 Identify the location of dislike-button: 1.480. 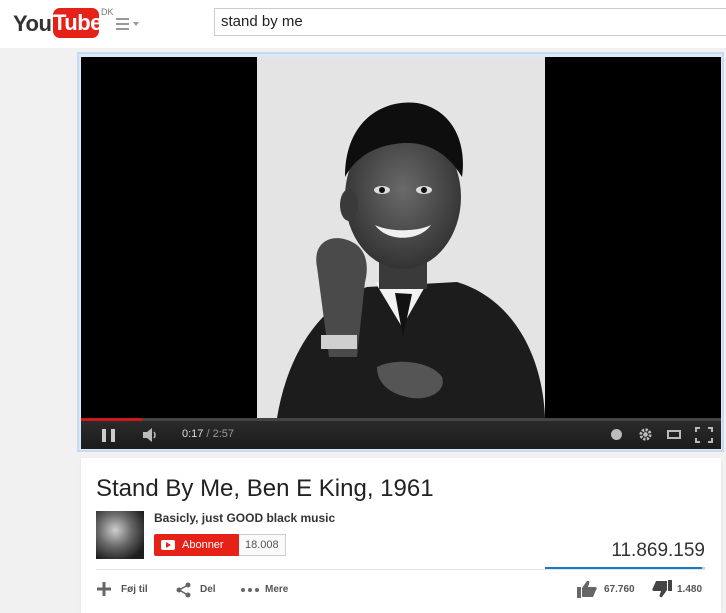
(680, 589).